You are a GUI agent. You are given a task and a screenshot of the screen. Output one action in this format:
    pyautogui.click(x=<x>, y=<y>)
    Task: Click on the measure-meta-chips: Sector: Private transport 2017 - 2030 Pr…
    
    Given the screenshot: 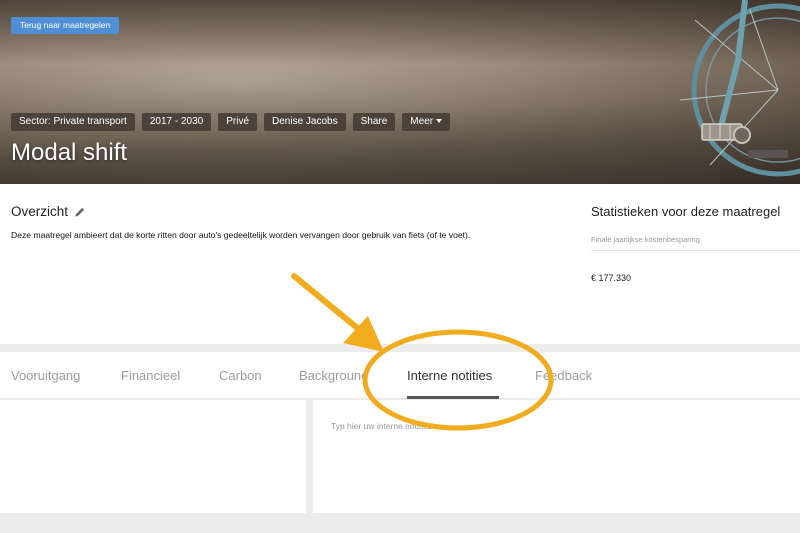 What is the action you would take?
    pyautogui.click(x=231, y=122)
    